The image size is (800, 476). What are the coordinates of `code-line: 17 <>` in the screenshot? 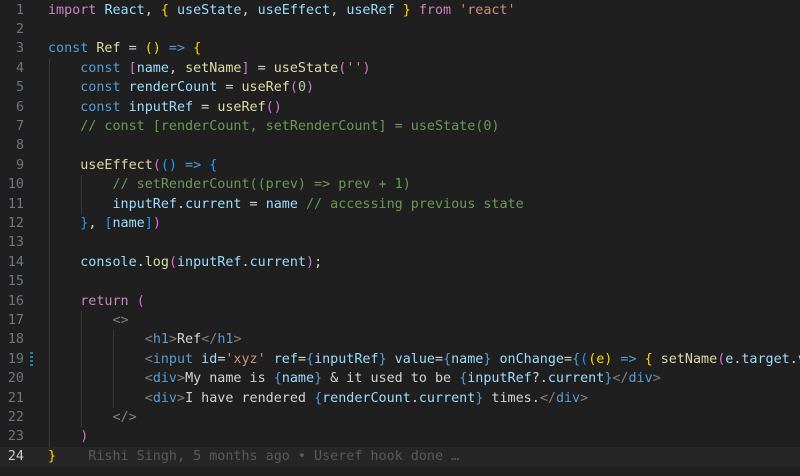 It's located at (400, 320).